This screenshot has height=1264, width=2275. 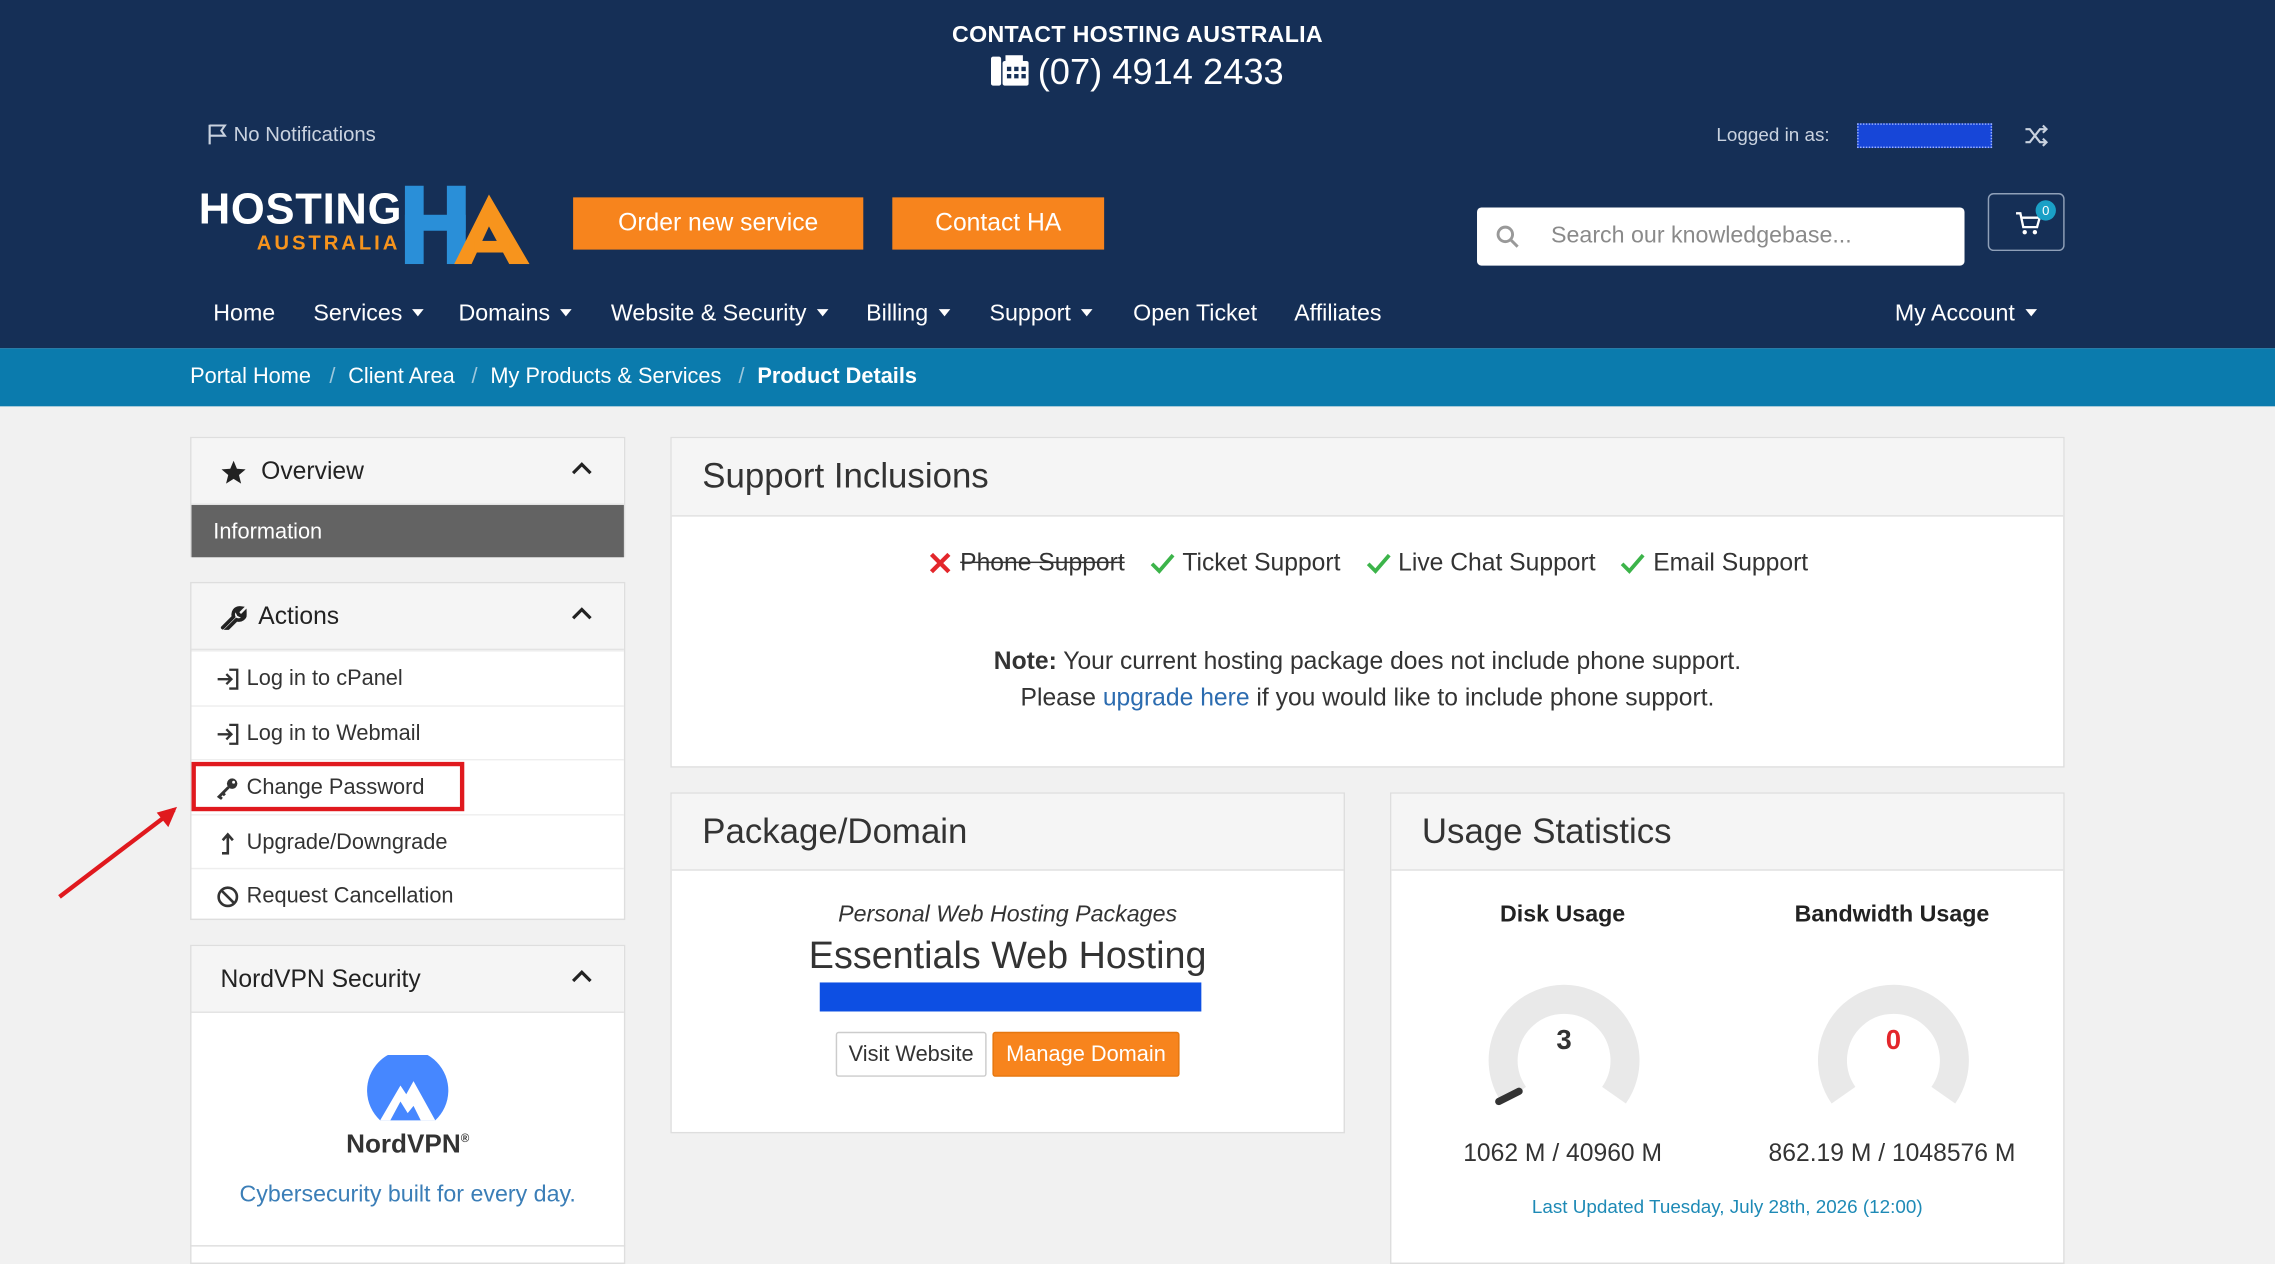 What do you see at coordinates (1041, 315) in the screenshot?
I see `nav-support: Support` at bounding box center [1041, 315].